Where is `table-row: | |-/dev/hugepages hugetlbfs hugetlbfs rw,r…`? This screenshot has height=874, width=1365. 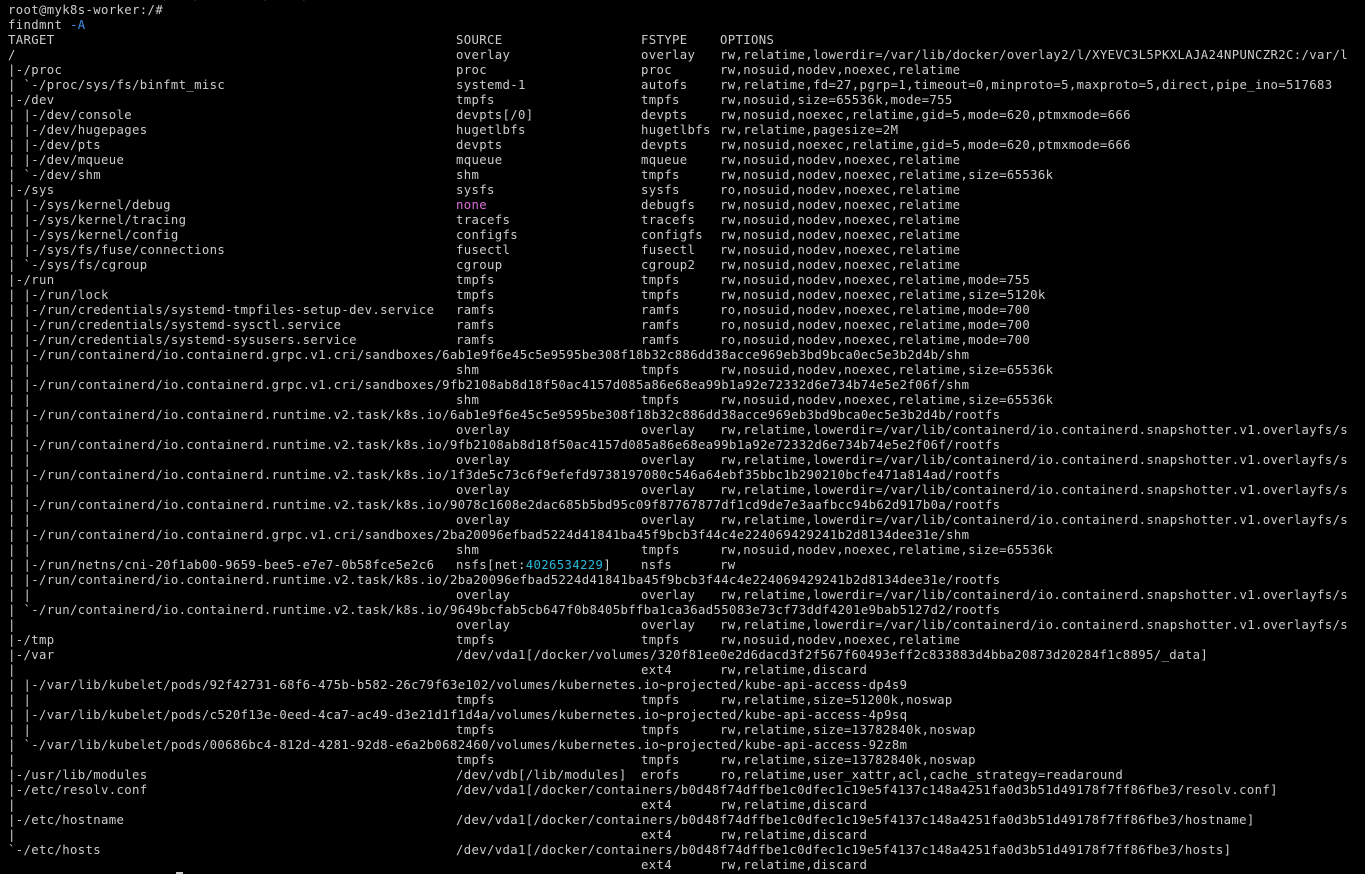 table-row: | |-/dev/hugepages hugetlbfs hugetlbfs rw,r… is located at coordinates (686, 130).